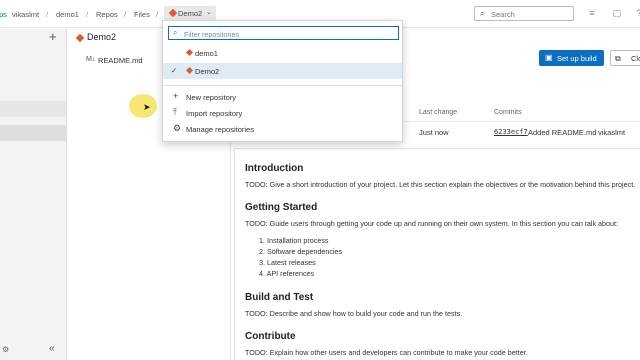  What do you see at coordinates (294, 240) in the screenshot?
I see `list-item: 1. Installation process` at bounding box center [294, 240].